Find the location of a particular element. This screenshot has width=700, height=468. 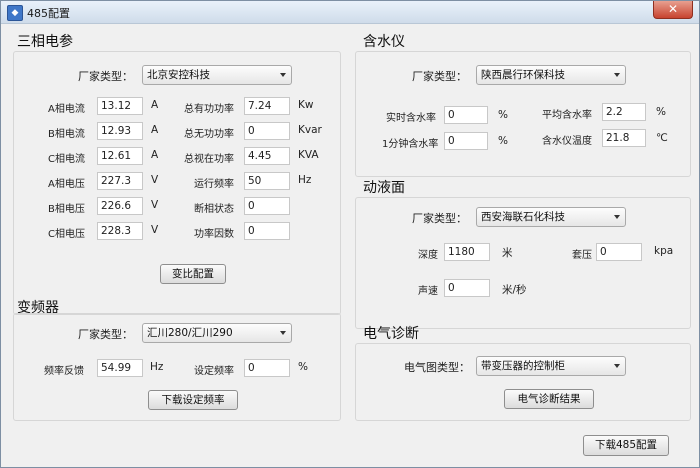

c-current-field: 12.61 is located at coordinates (120, 156).